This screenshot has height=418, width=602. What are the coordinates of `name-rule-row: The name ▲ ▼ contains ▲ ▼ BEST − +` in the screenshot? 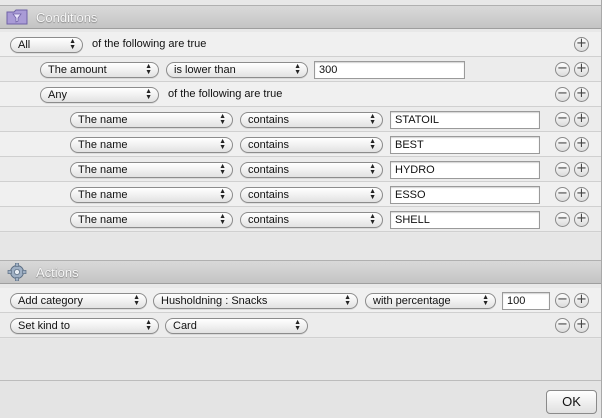 It's located at (301, 144).